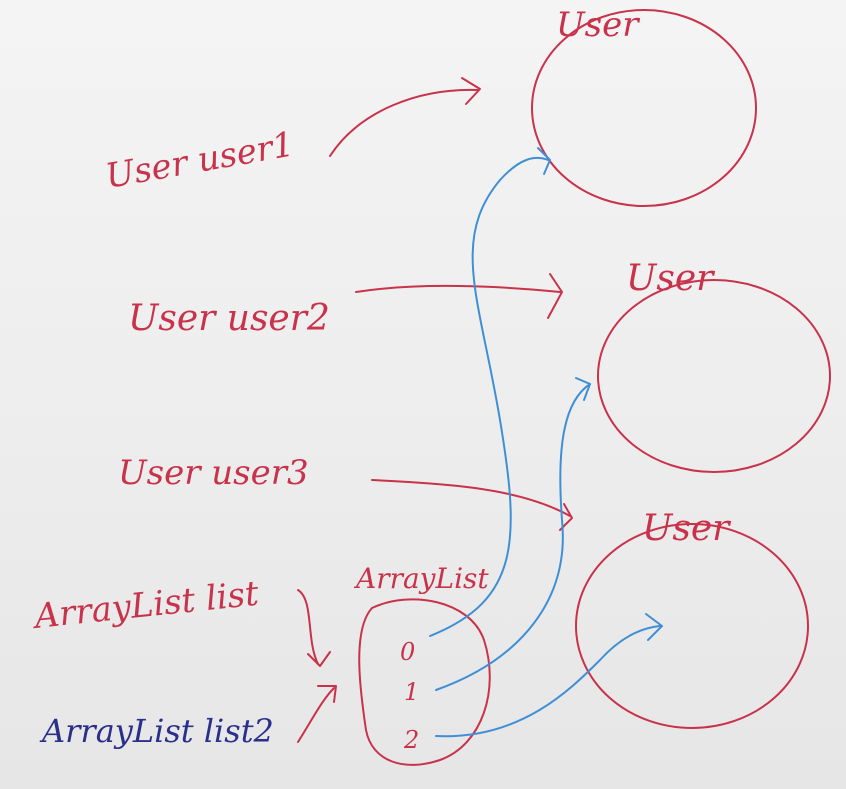  What do you see at coordinates (308, 627) in the screenshot?
I see `arrow-list-ref` at bounding box center [308, 627].